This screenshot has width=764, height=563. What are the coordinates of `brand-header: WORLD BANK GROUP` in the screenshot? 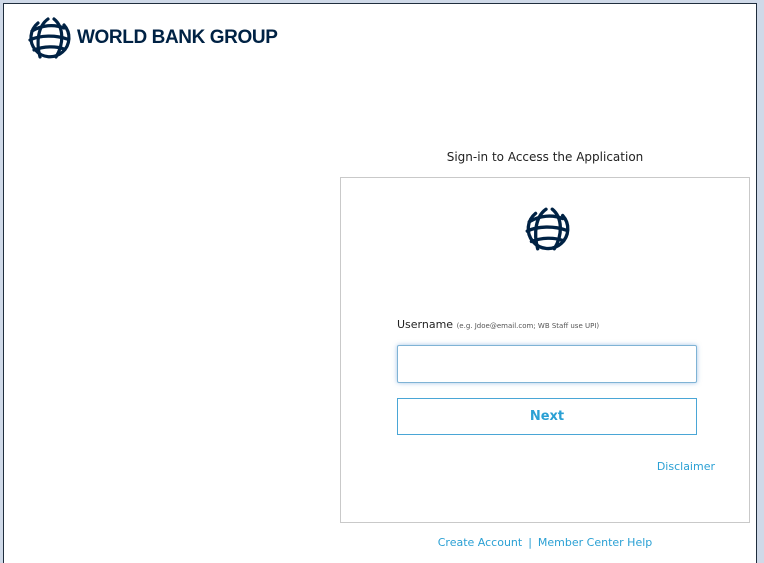 It's located at (151, 38).